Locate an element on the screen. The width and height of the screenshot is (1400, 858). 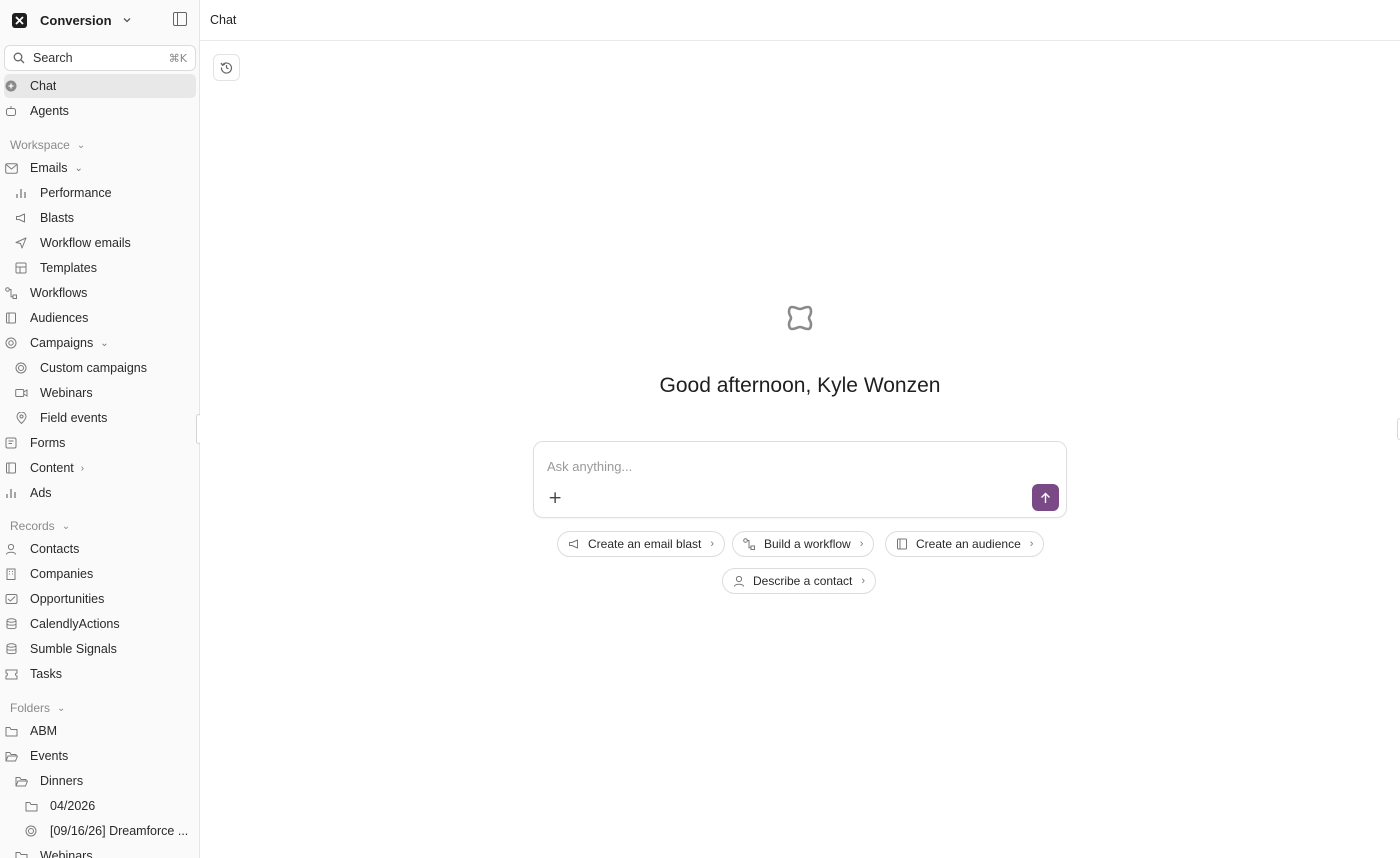
search-icon is located at coordinates (19, 58).